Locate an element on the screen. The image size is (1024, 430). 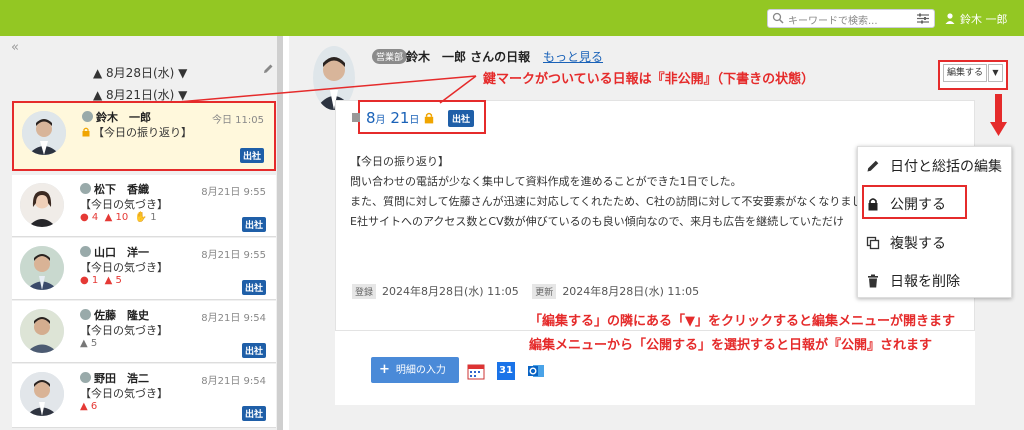
date-group-0828: ▲ 8月28日(水) ▼ is located at coordinates (140, 72).